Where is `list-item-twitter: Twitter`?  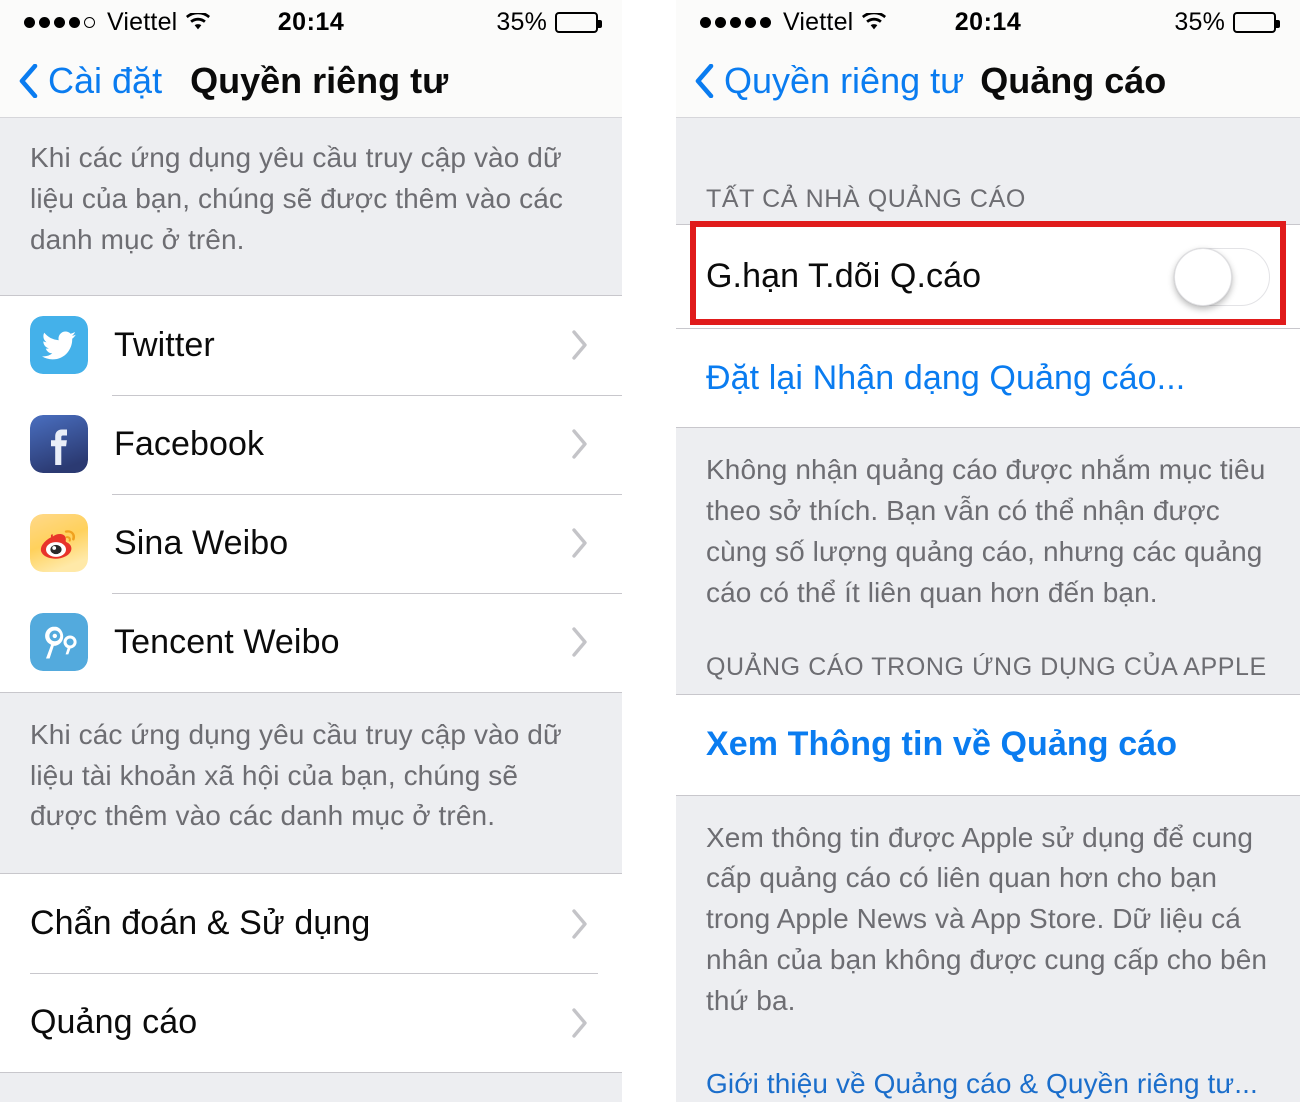
list-item-twitter: Twitter is located at coordinates (311, 345).